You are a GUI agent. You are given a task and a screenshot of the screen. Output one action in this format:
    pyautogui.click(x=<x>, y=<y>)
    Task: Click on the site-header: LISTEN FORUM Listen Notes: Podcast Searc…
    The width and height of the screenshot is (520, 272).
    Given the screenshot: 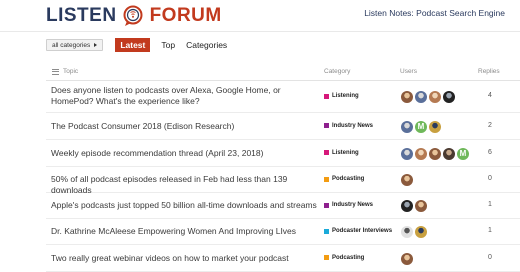 What is the action you would take?
    pyautogui.click(x=260, y=16)
    